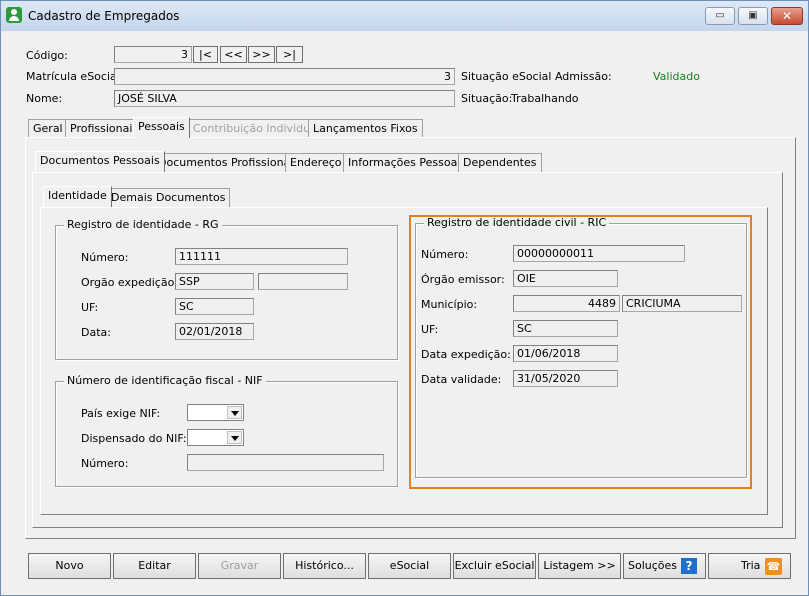 This screenshot has height=596, width=809. I want to click on excluir-esocial-button: Excluir eSocial, so click(494, 566).